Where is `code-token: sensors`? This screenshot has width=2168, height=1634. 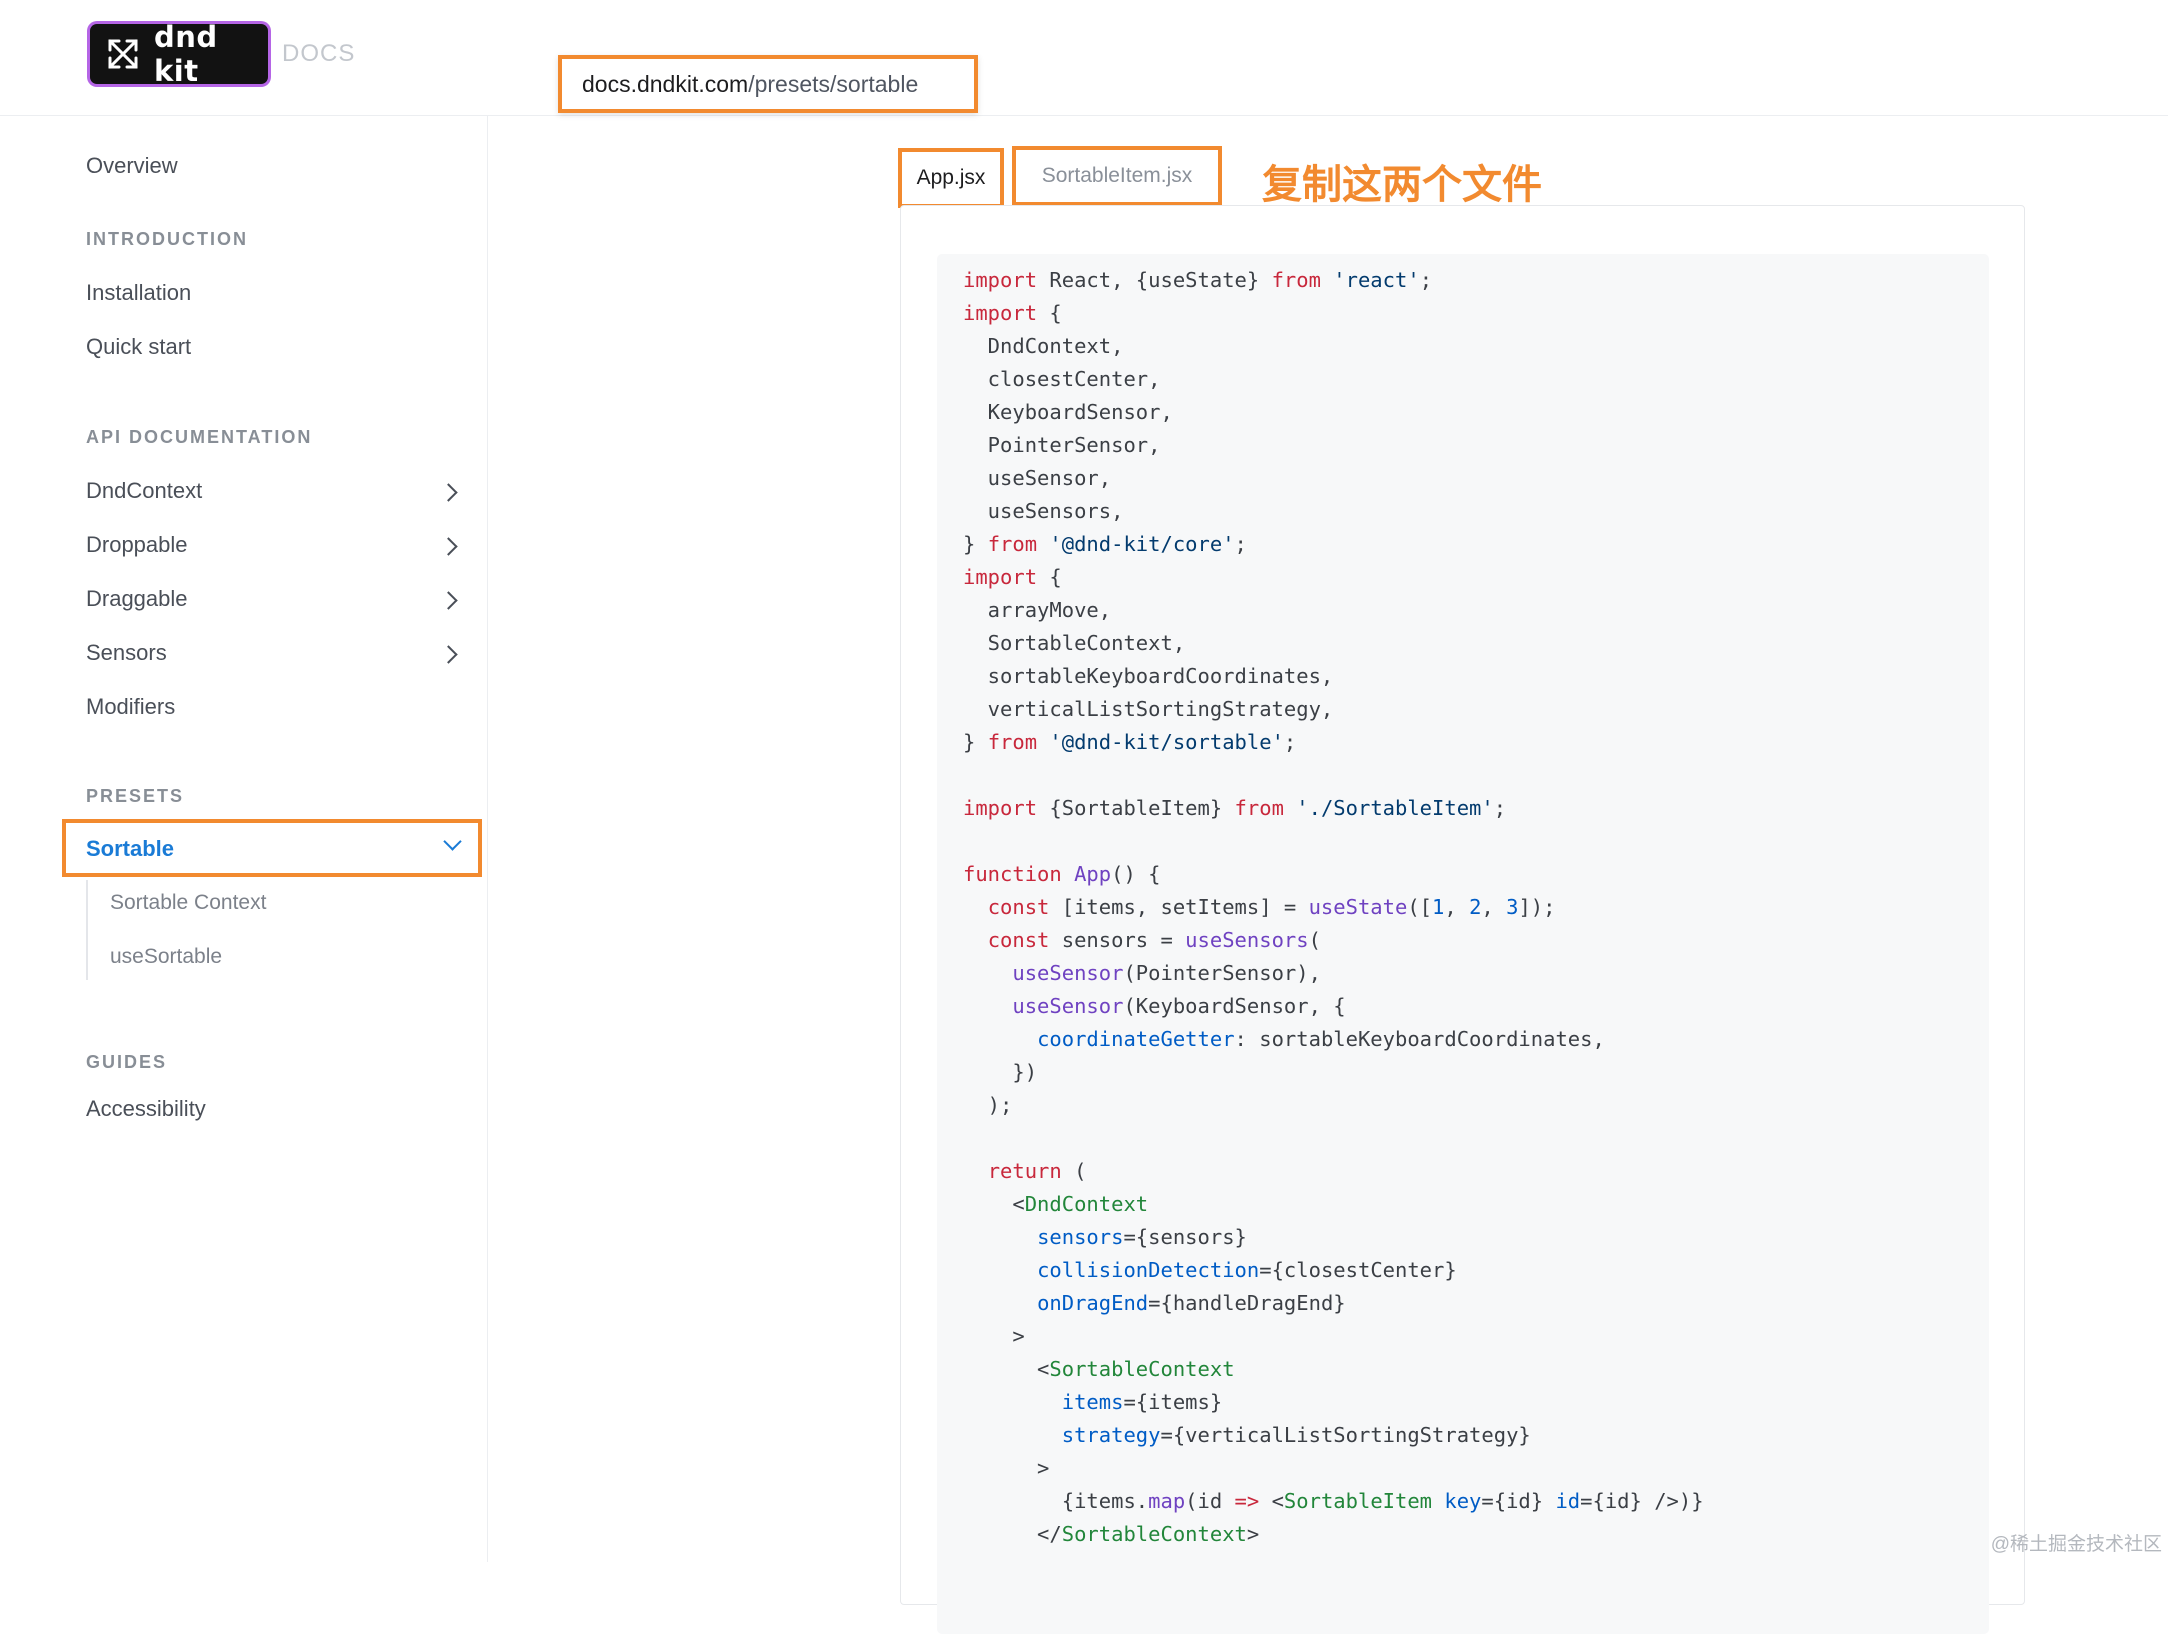
code-token: sensors is located at coordinates (1080, 1237).